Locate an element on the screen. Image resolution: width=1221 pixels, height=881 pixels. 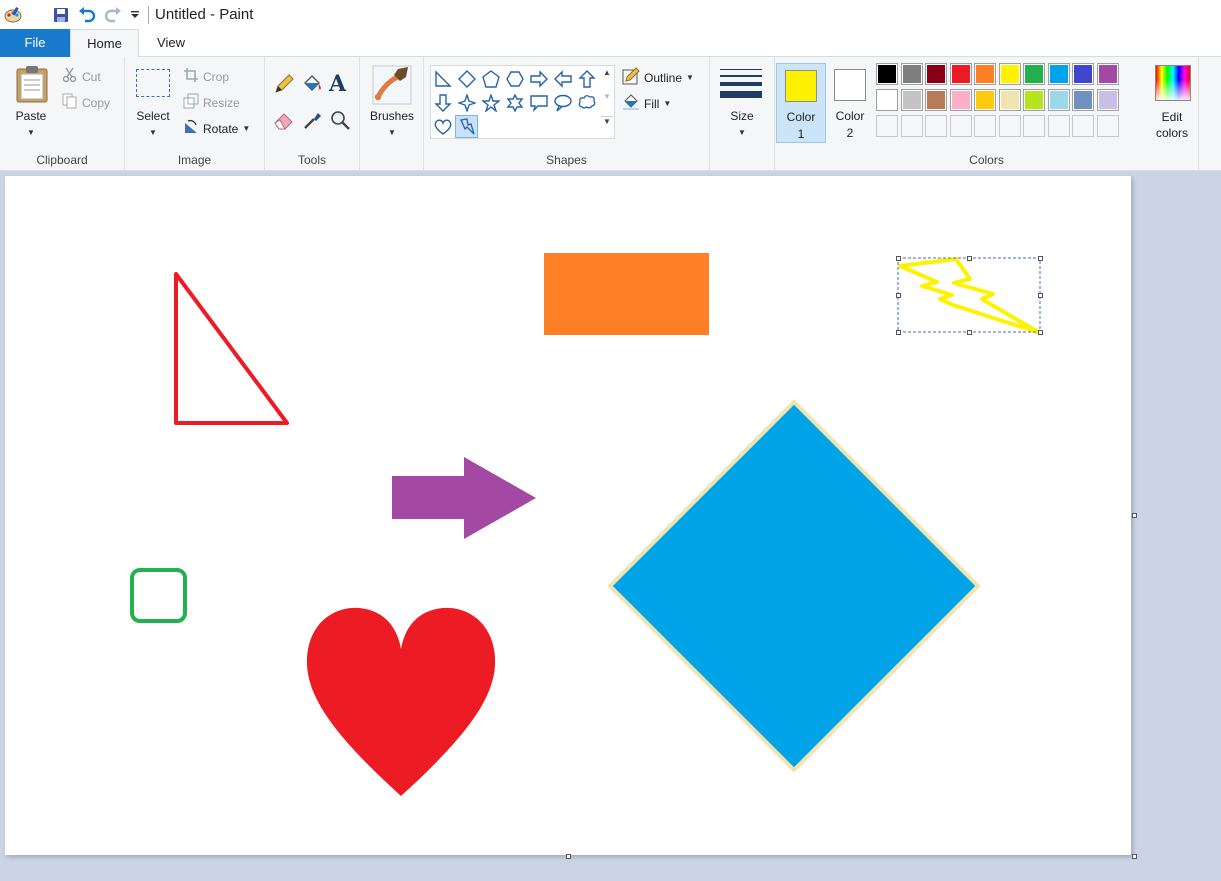
canvas-resize-handle-corner is located at coordinates (1134, 856).